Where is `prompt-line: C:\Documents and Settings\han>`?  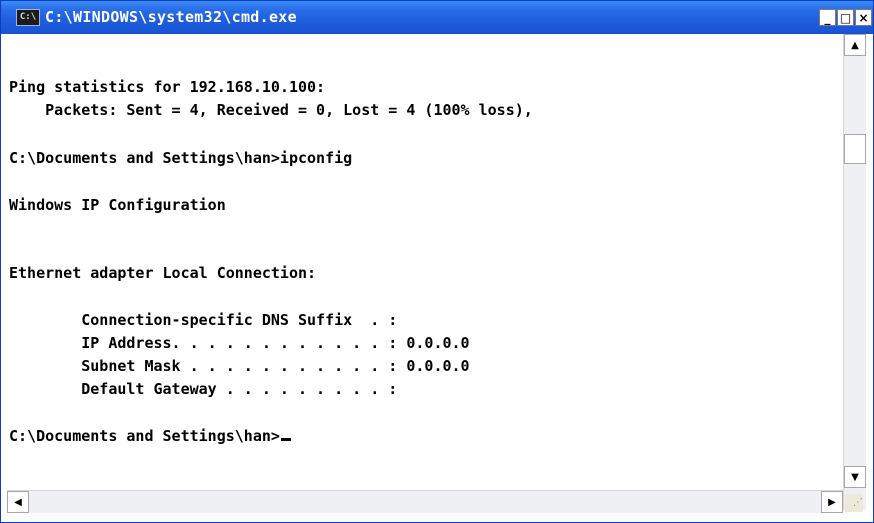
prompt-line: C:\Documents and Settings\han> is located at coordinates (150, 436).